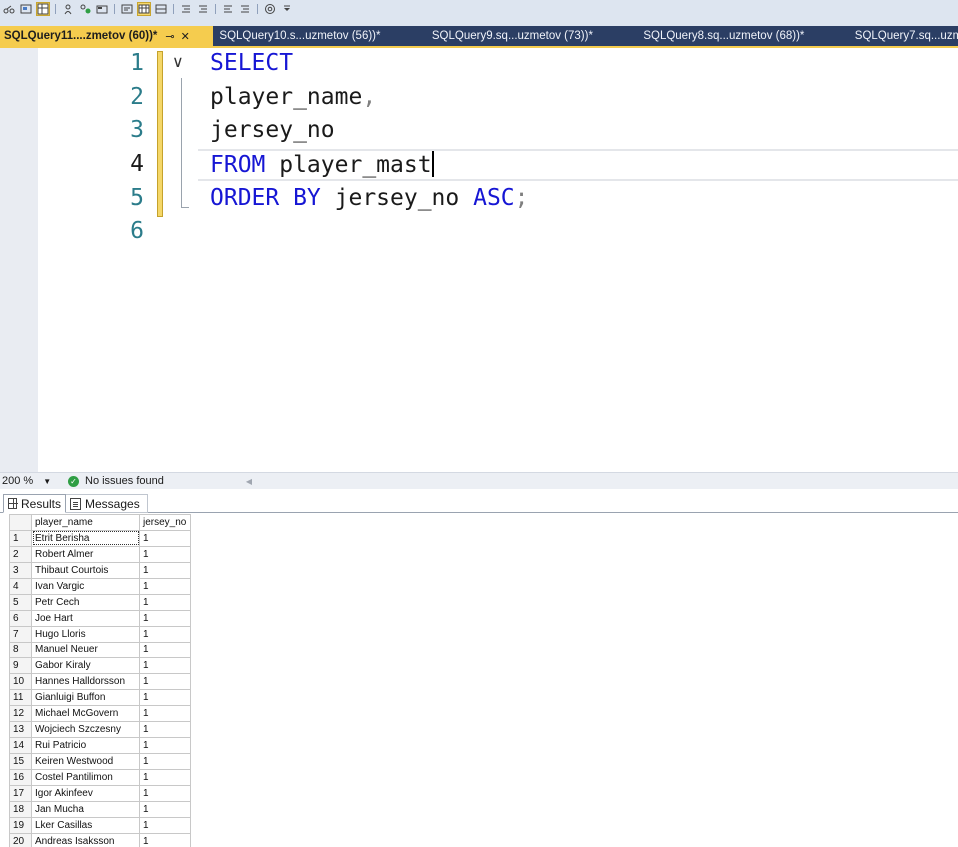 The image size is (958, 847). What do you see at coordinates (20, 634) in the screenshot?
I see `row-number: 7` at bounding box center [20, 634].